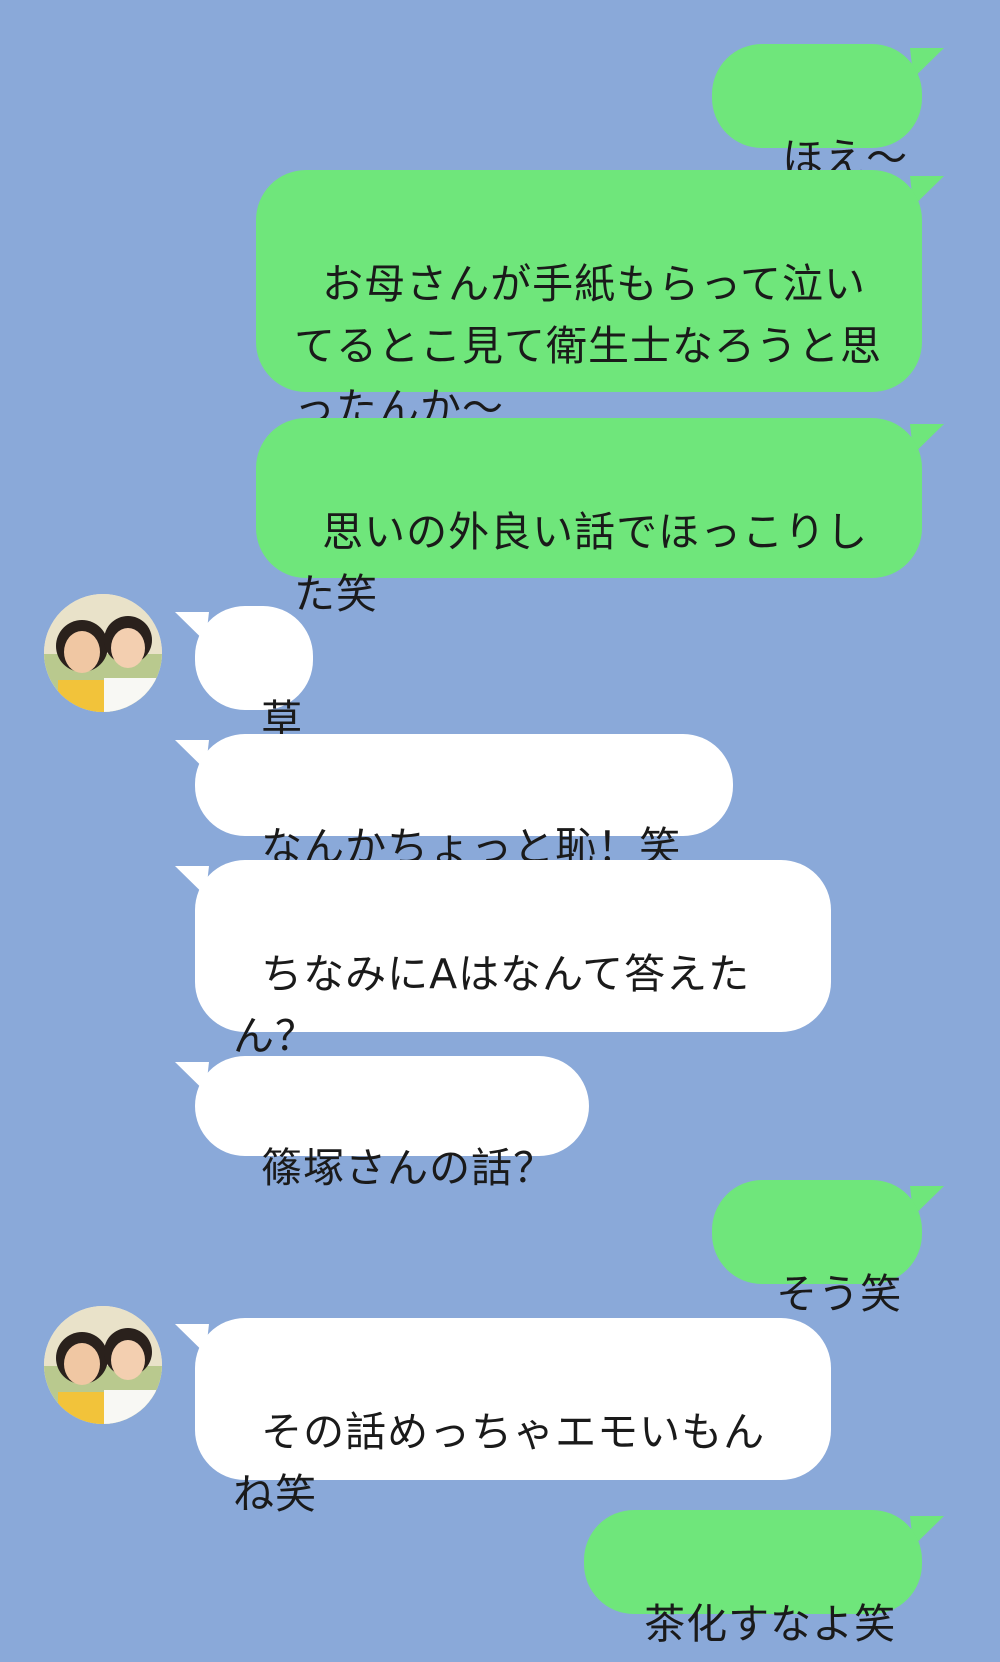 This screenshot has width=1000, height=1662. Describe the element at coordinates (817, 1249) in the screenshot. I see `sent-message: そう笑` at that location.